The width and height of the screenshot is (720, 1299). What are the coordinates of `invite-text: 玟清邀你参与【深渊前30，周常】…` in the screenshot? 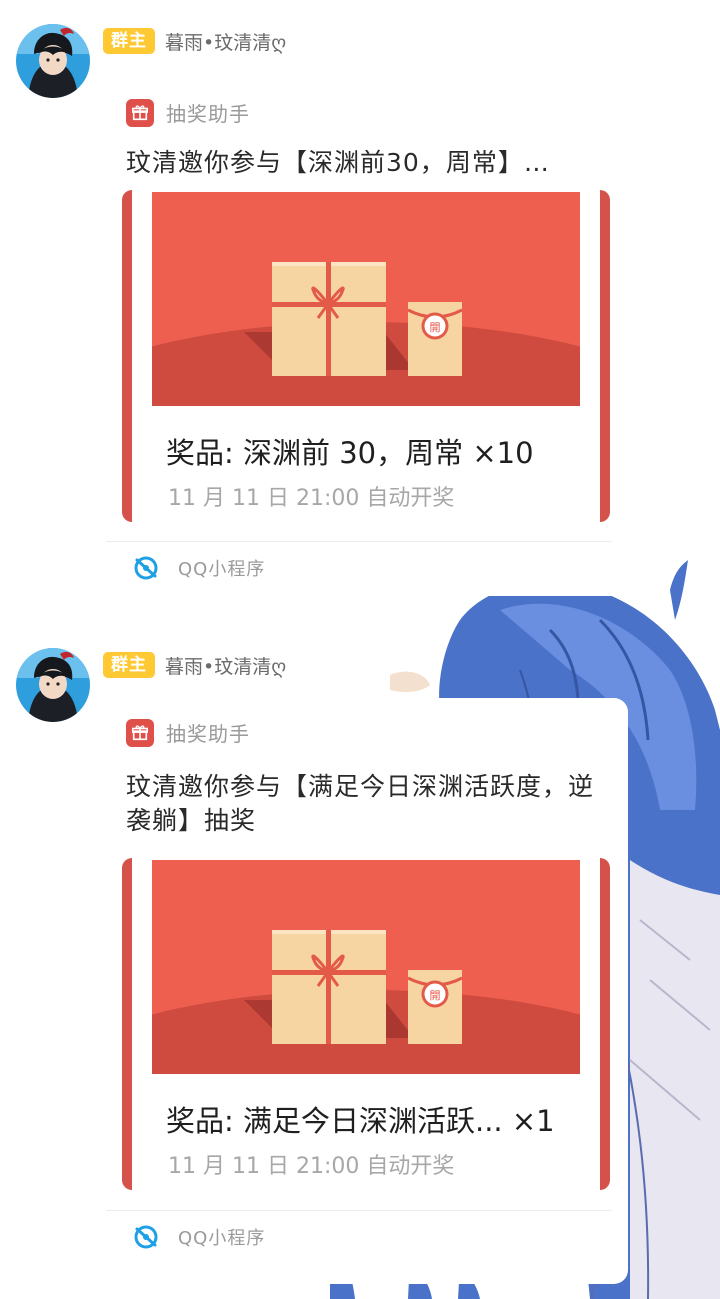 It's located at (338, 162).